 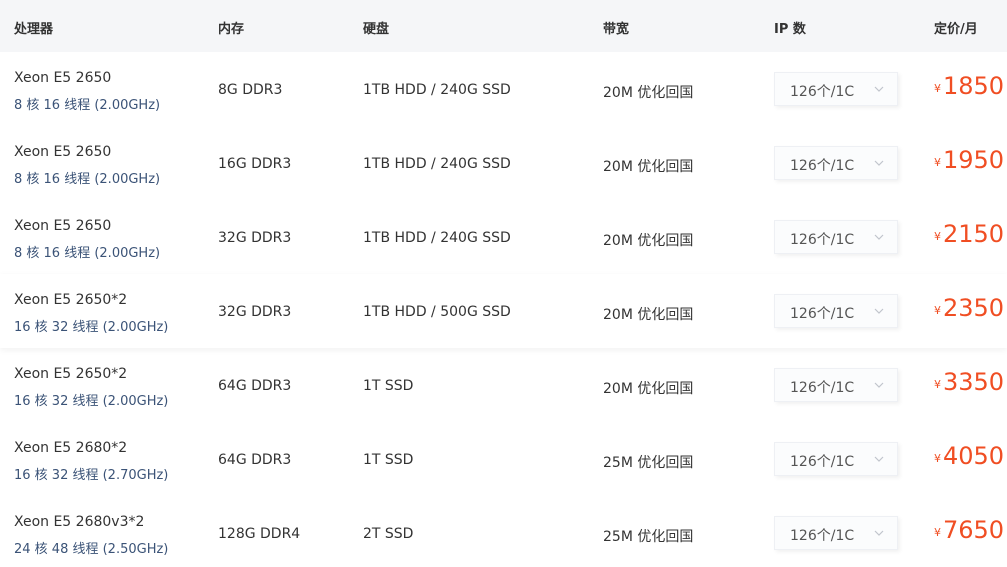 I want to click on ram-value: 16G DDR3, so click(x=255, y=164).